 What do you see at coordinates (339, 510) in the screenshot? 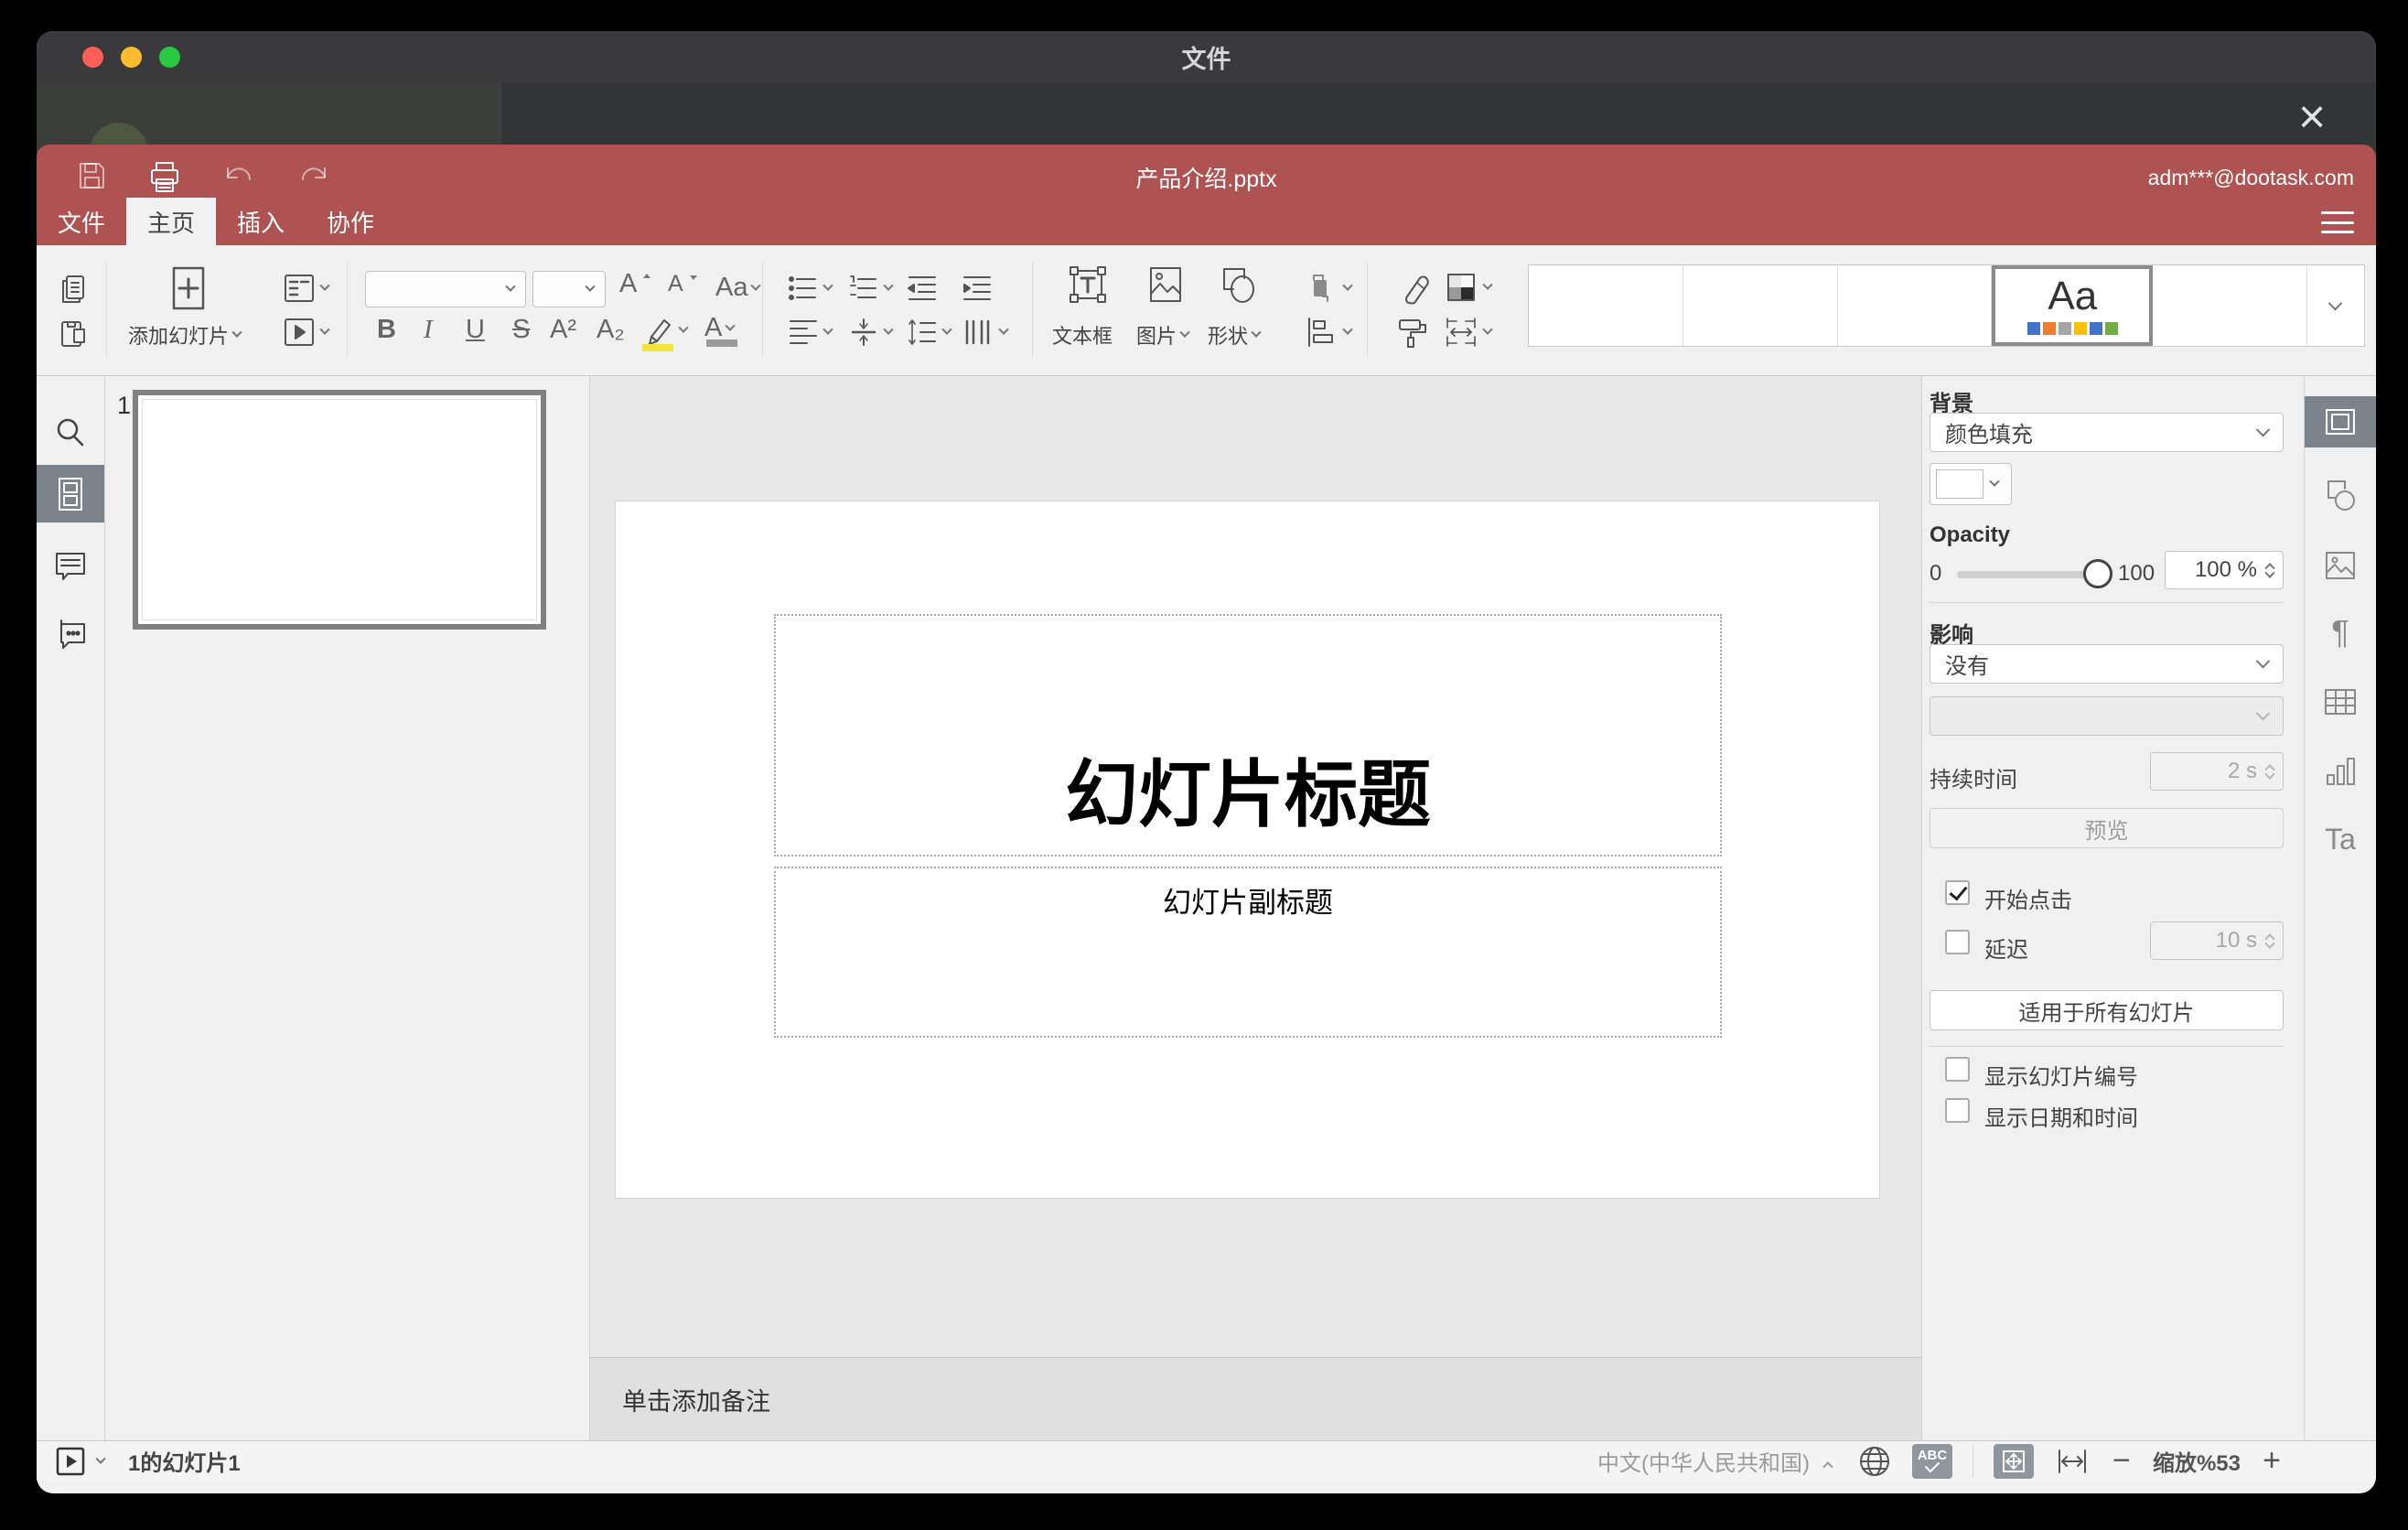
I see `slide-thumbnail` at bounding box center [339, 510].